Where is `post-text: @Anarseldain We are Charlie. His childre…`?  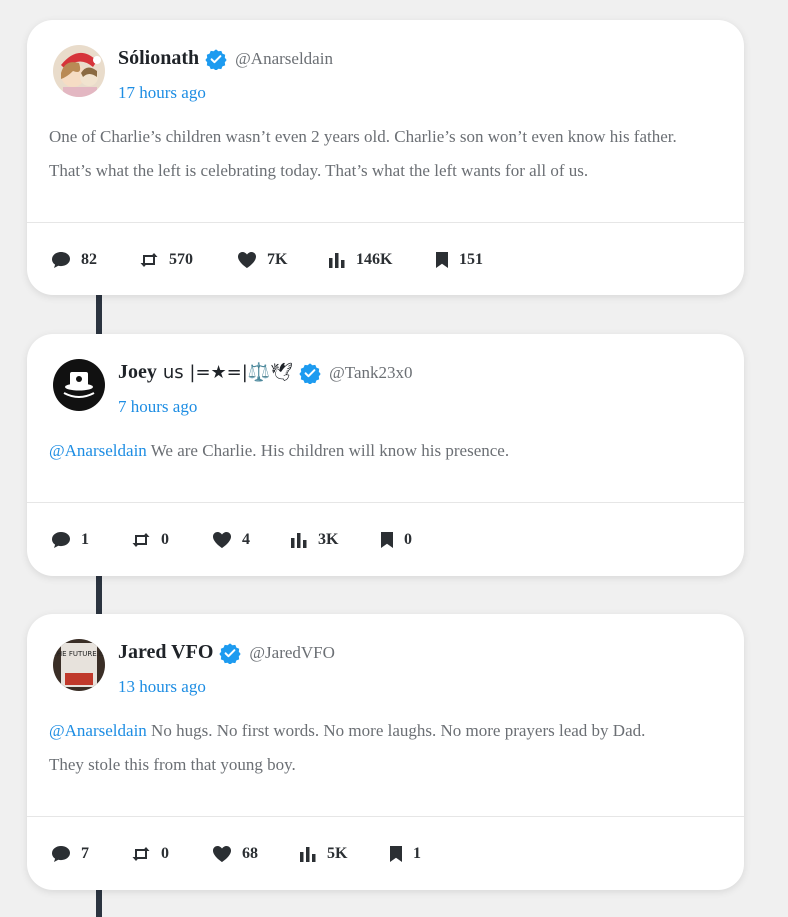
post-text: @Anarseldain We are Charlie. His childre… is located at coordinates (385, 468).